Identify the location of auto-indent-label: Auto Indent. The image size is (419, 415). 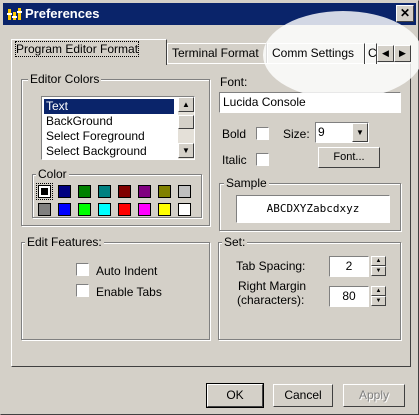
(127, 271).